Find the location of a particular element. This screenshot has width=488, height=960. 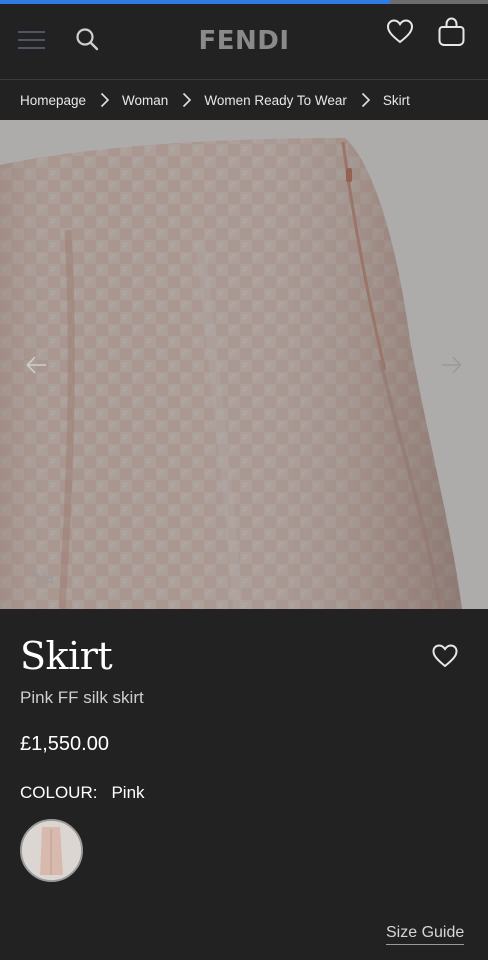

brand-logo: FENDI is located at coordinates (244, 41).